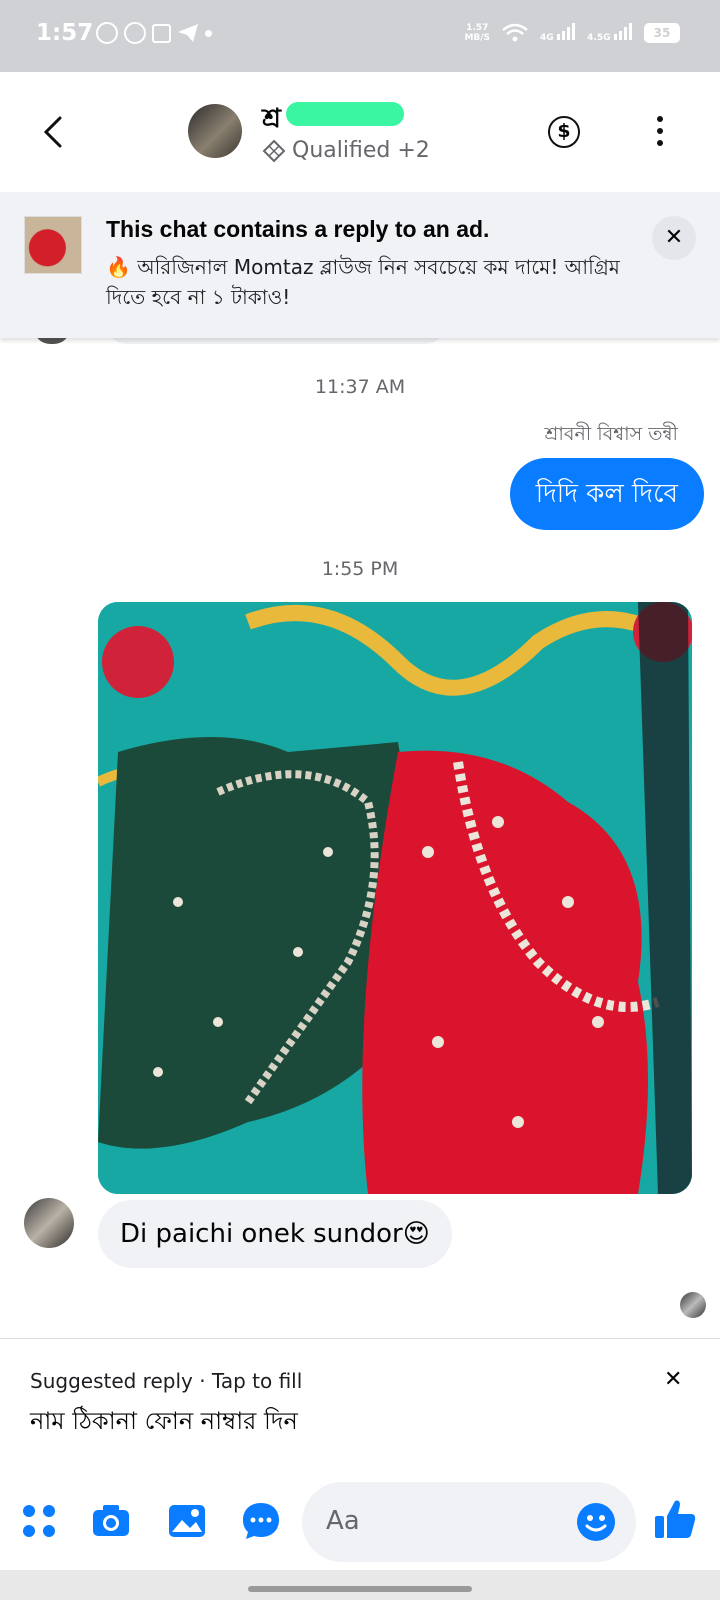  What do you see at coordinates (53, 245) in the screenshot?
I see `ad-thumbnail` at bounding box center [53, 245].